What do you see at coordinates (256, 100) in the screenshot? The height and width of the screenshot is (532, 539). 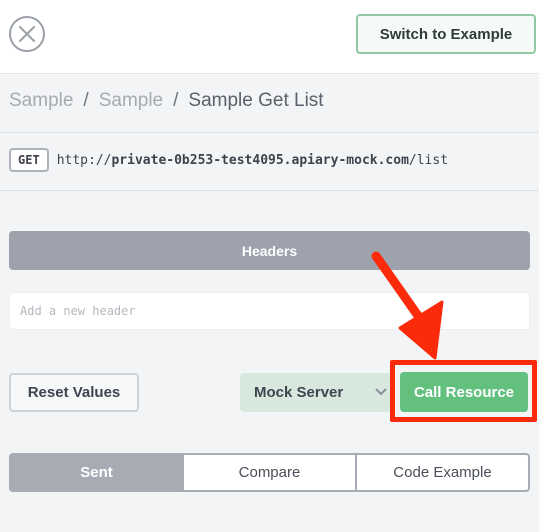 I see `breadcrumb-item-current: Sample Get List` at bounding box center [256, 100].